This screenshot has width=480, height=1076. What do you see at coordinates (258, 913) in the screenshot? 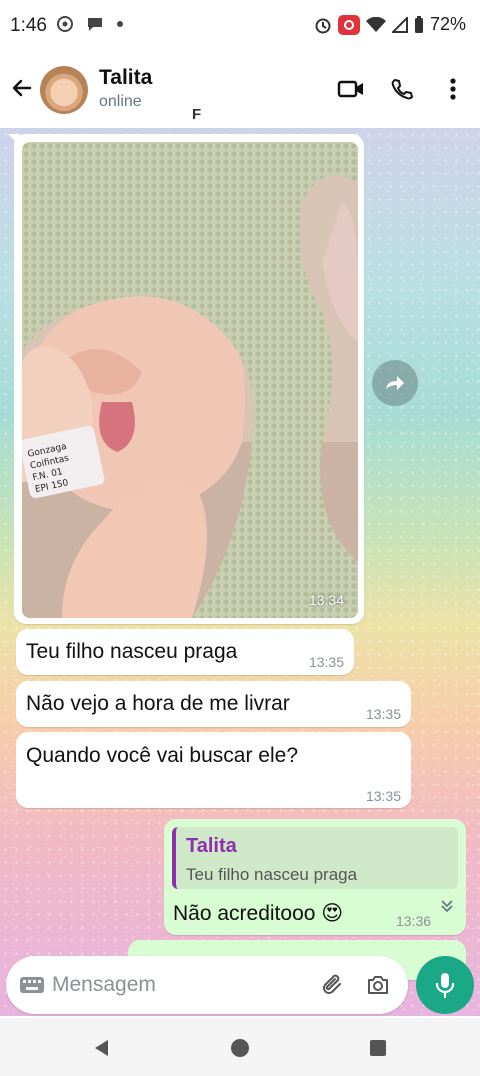
I see `message-text: Não acreditooo 😍` at bounding box center [258, 913].